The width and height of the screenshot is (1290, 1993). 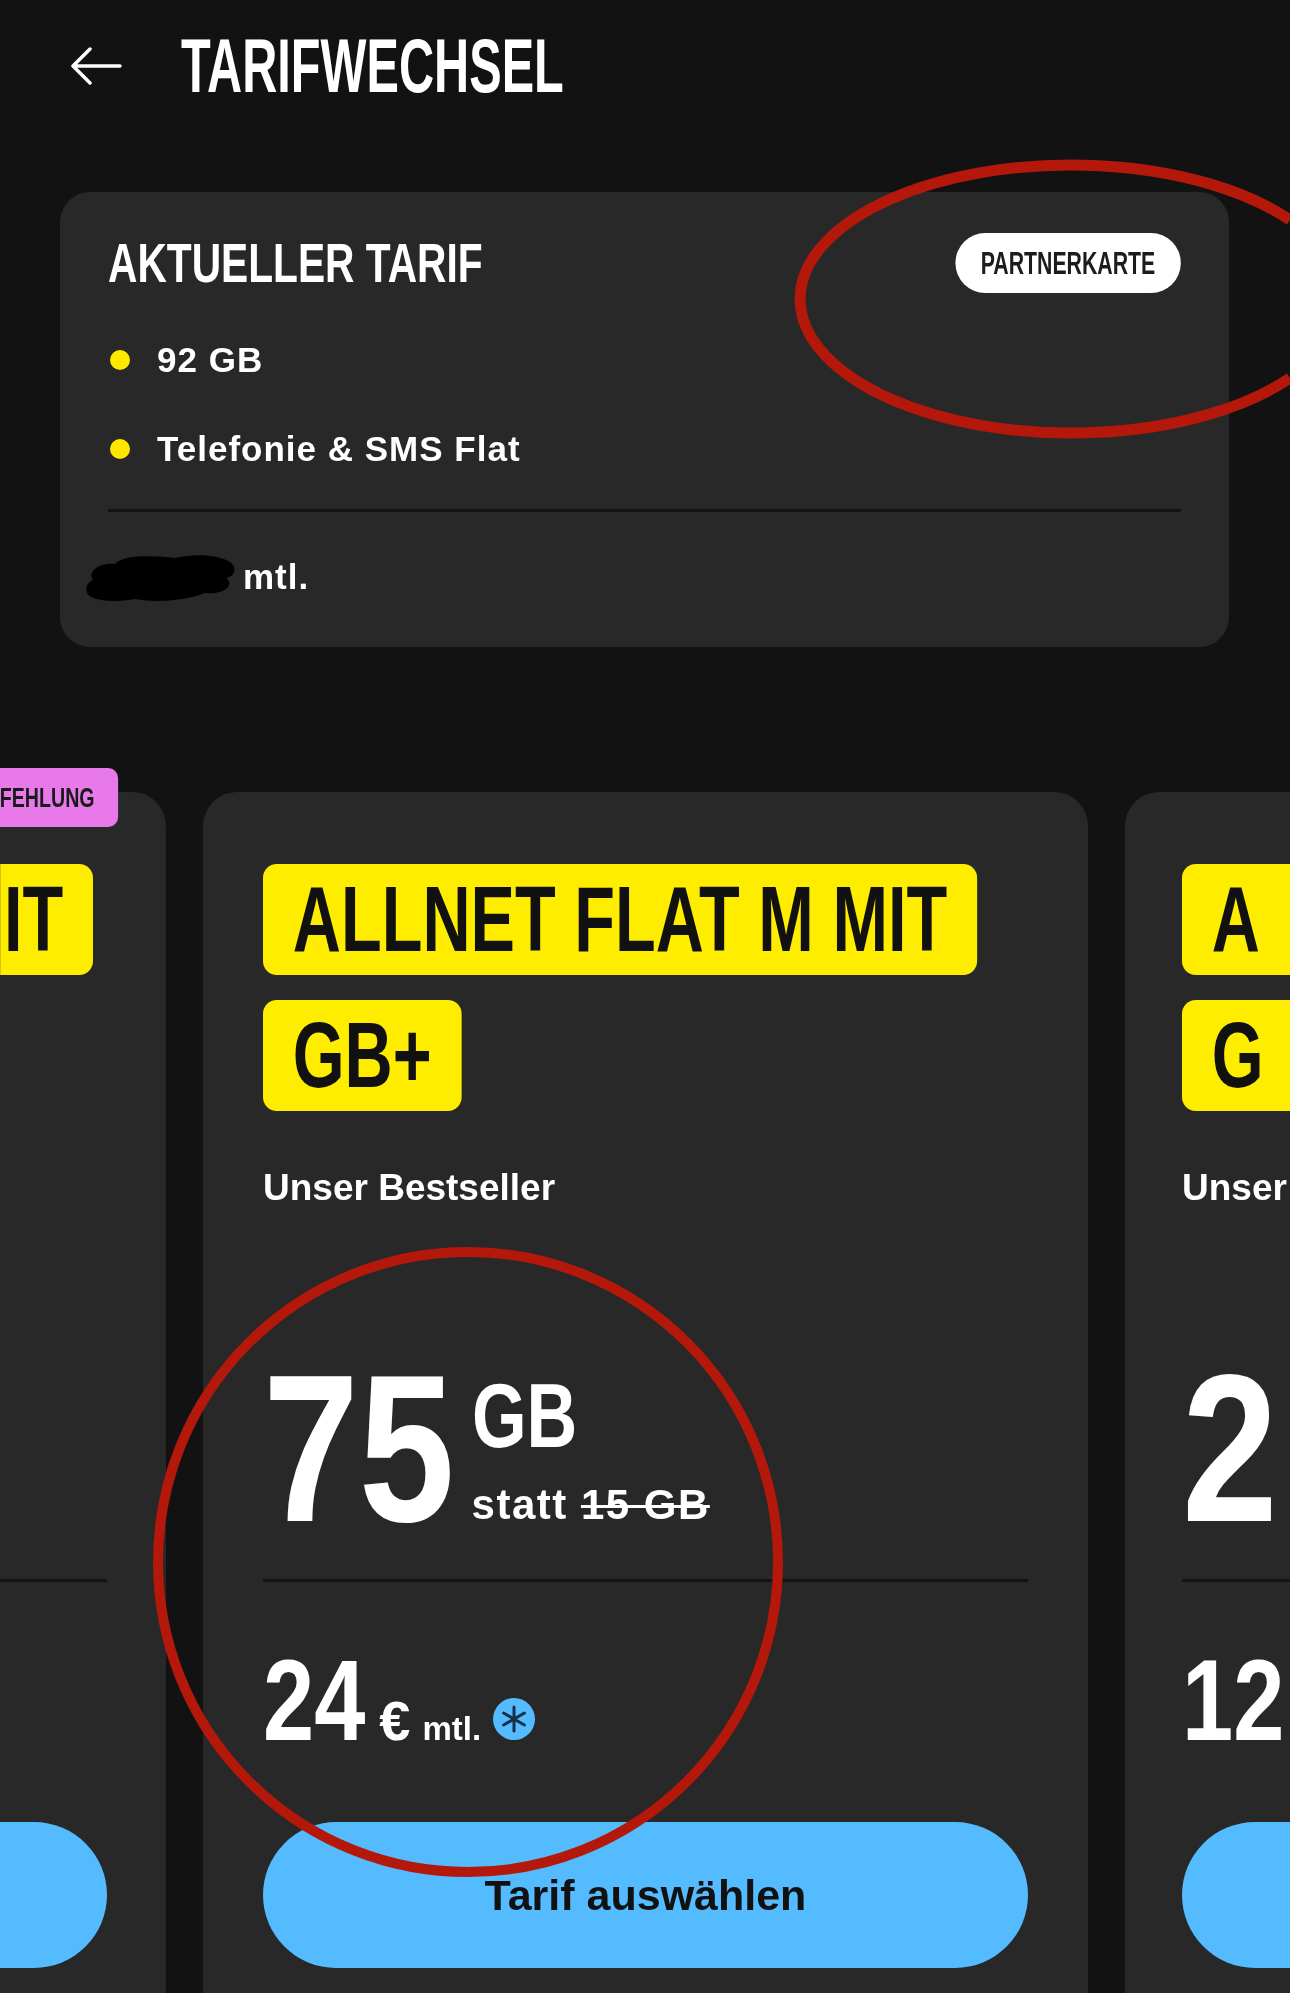 I want to click on plan-subtitle: Unser, so click(x=1234, y=1187).